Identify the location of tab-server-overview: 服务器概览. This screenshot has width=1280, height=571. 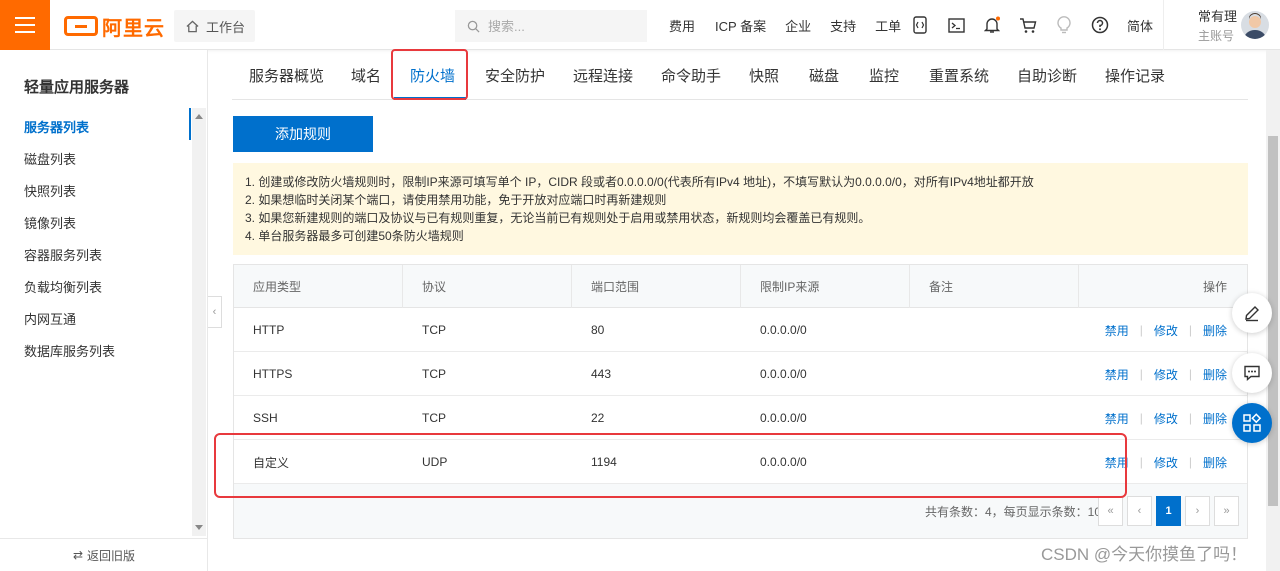
(286, 75).